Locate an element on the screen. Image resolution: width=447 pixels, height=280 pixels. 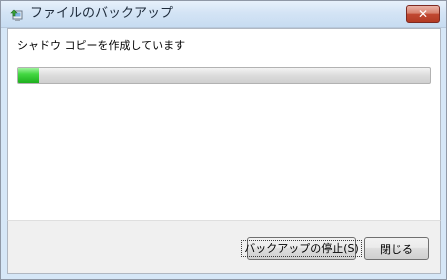
title-bar: ファイルのバックアップ ✕ is located at coordinates (223, 14).